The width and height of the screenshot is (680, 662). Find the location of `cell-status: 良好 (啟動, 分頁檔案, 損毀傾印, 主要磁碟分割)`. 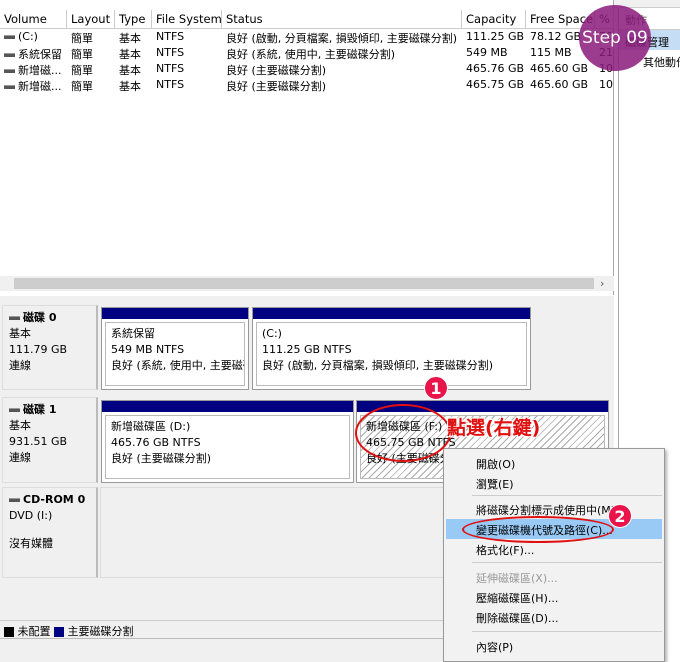

cell-status: 良好 (啟動, 分頁檔案, 損毀傾印, 主要磁碟分割) is located at coordinates (342, 38).